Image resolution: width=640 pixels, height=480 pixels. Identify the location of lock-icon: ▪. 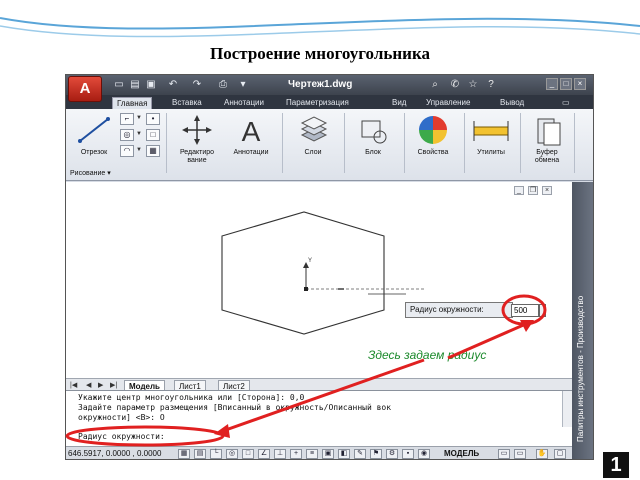
(408, 454).